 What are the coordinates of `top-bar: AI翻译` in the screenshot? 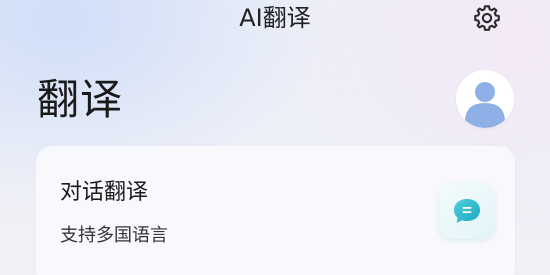 It's located at (275, 20).